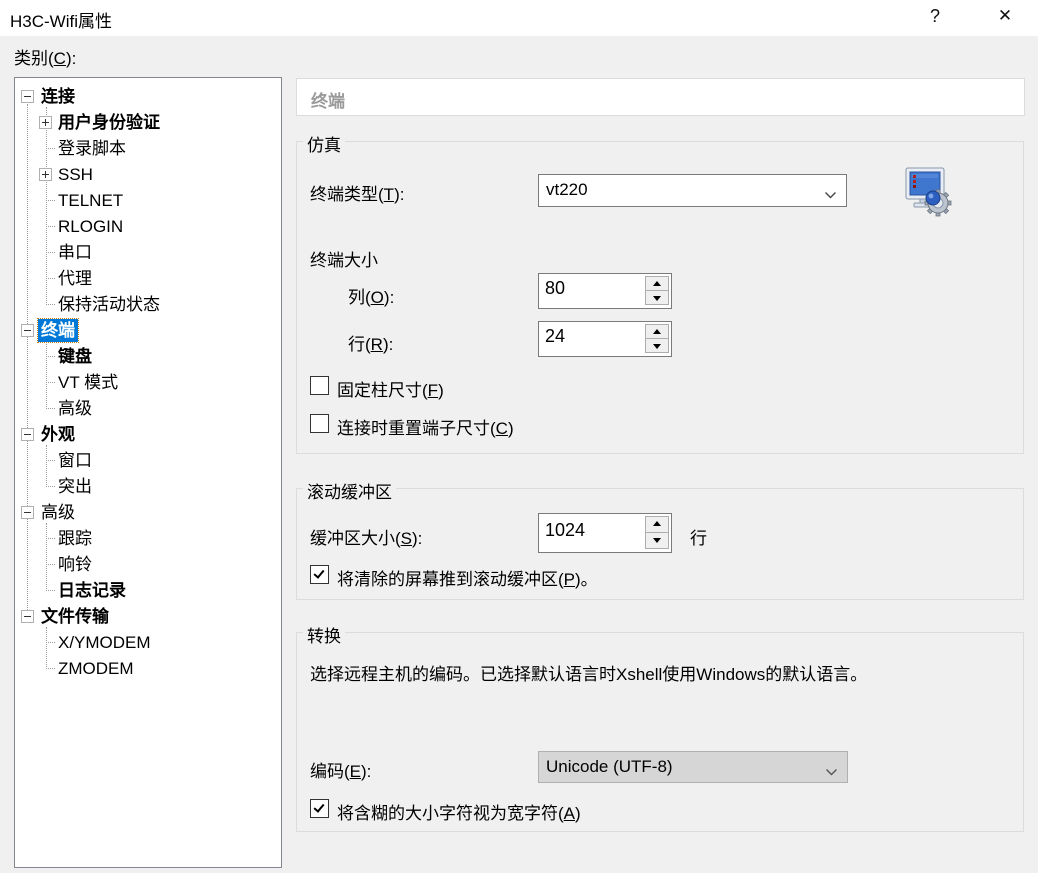  Describe the element at coordinates (75, 538) in the screenshot. I see `tree-item-label: 跟踪` at that location.